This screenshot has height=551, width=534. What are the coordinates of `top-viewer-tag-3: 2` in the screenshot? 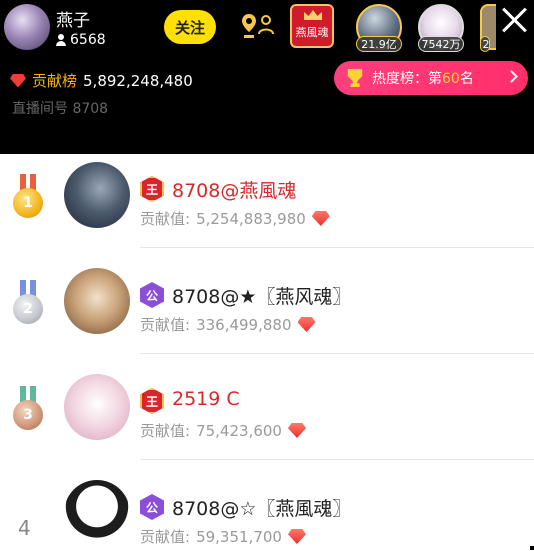 It's located at (485, 44).